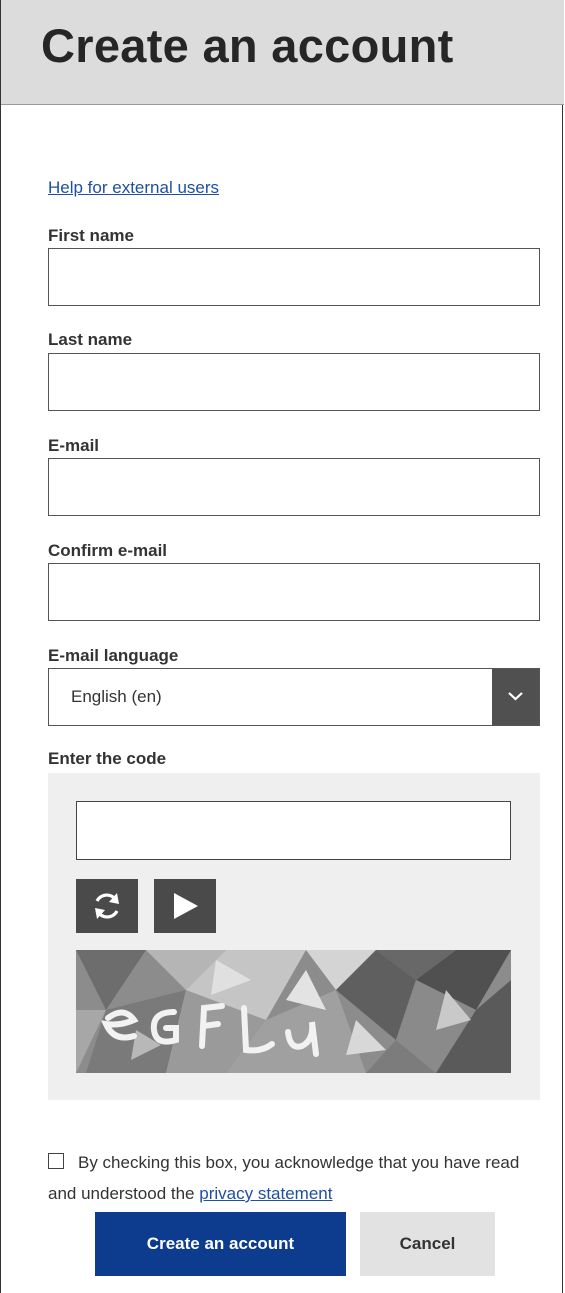 Image resolution: width=565 pixels, height=1293 pixels. What do you see at coordinates (294, 697) in the screenshot?
I see `email-language-select: English (en)` at bounding box center [294, 697].